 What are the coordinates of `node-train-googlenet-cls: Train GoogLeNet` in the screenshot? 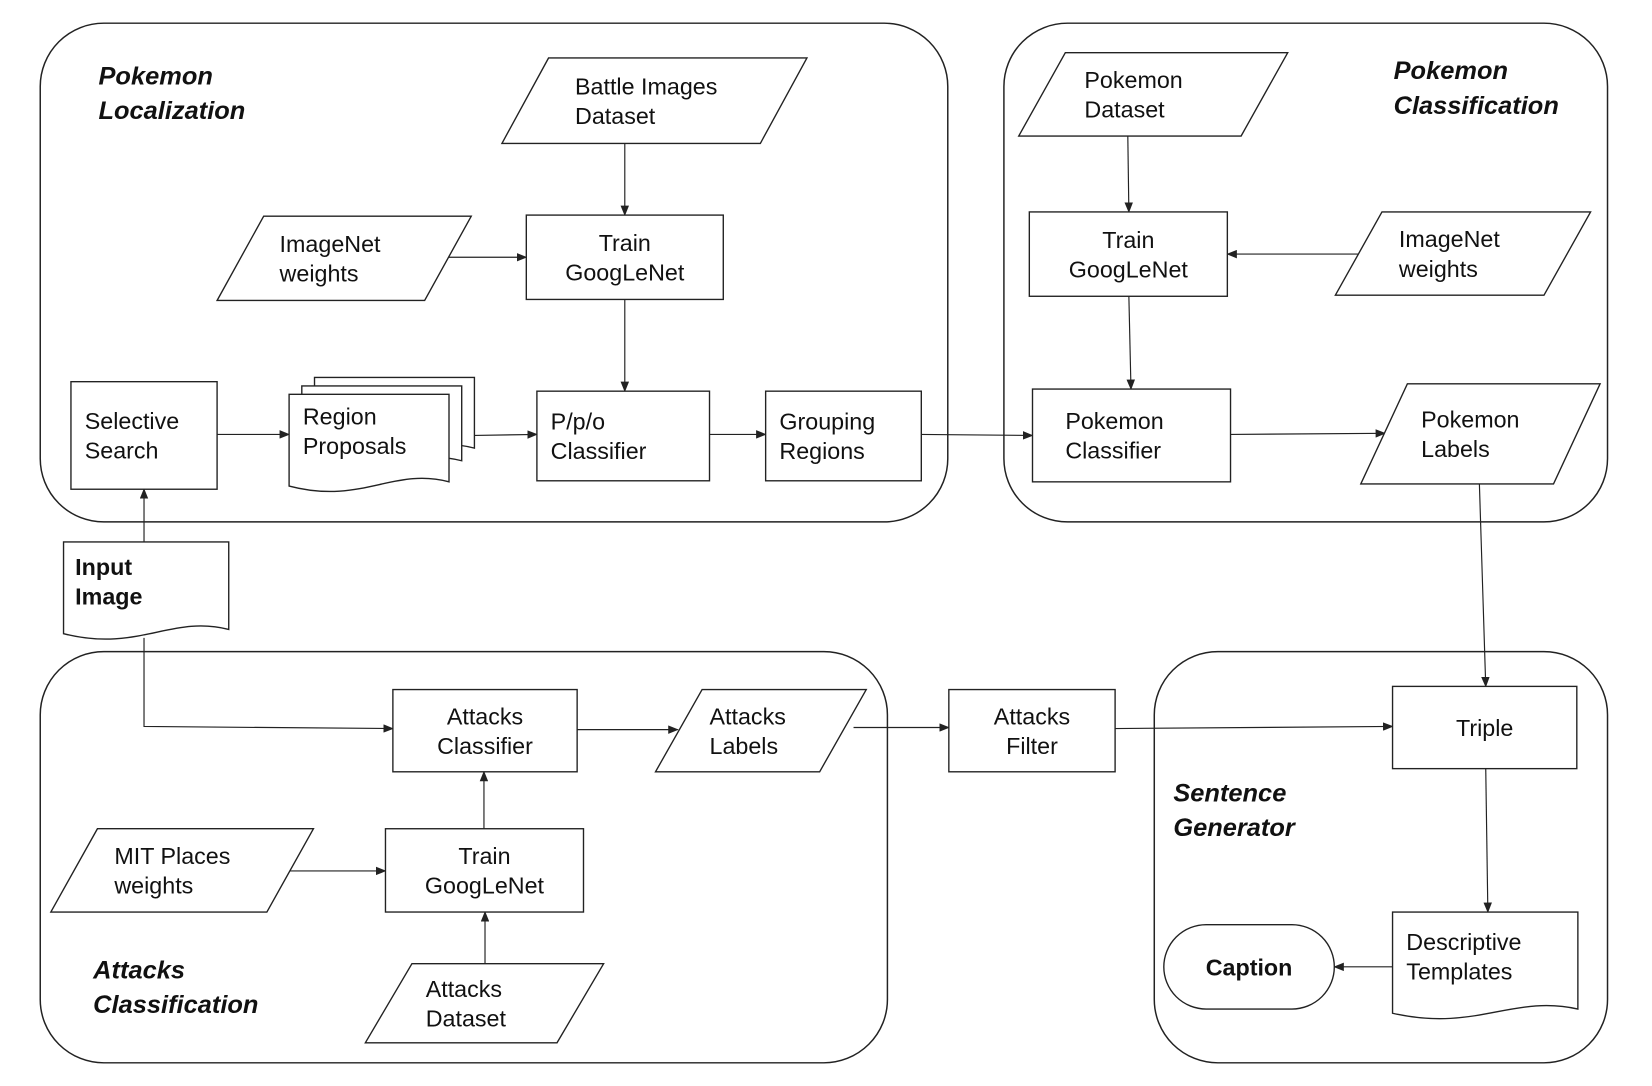 It's located at (1128, 254).